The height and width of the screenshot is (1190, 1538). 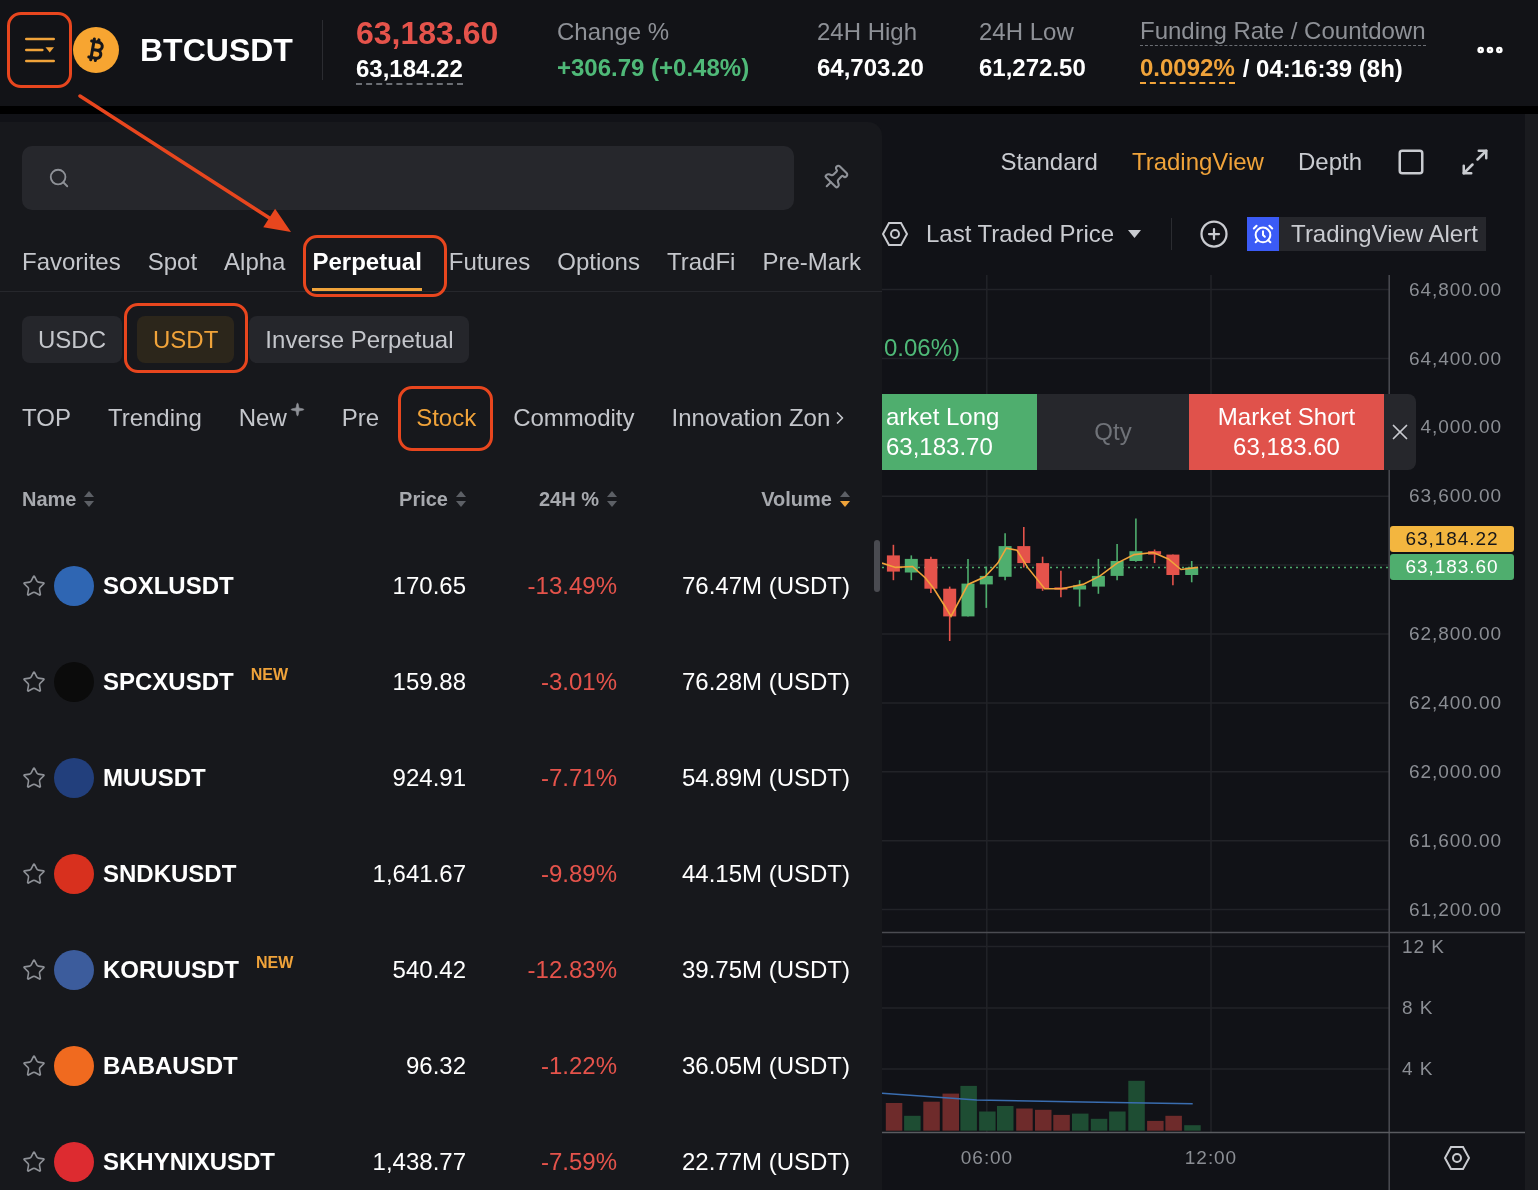 I want to click on price-value: 170.65, so click(x=429, y=586).